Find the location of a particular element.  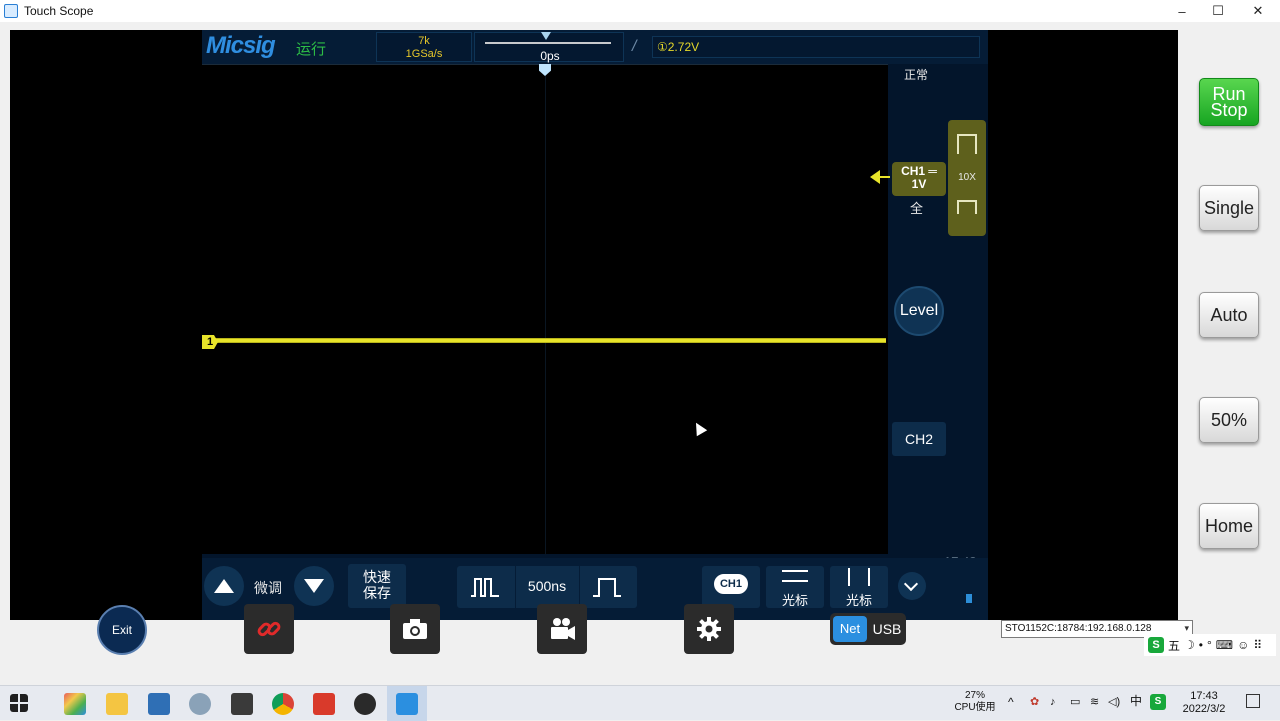

trigger-level-line is located at coordinates (885, 177).